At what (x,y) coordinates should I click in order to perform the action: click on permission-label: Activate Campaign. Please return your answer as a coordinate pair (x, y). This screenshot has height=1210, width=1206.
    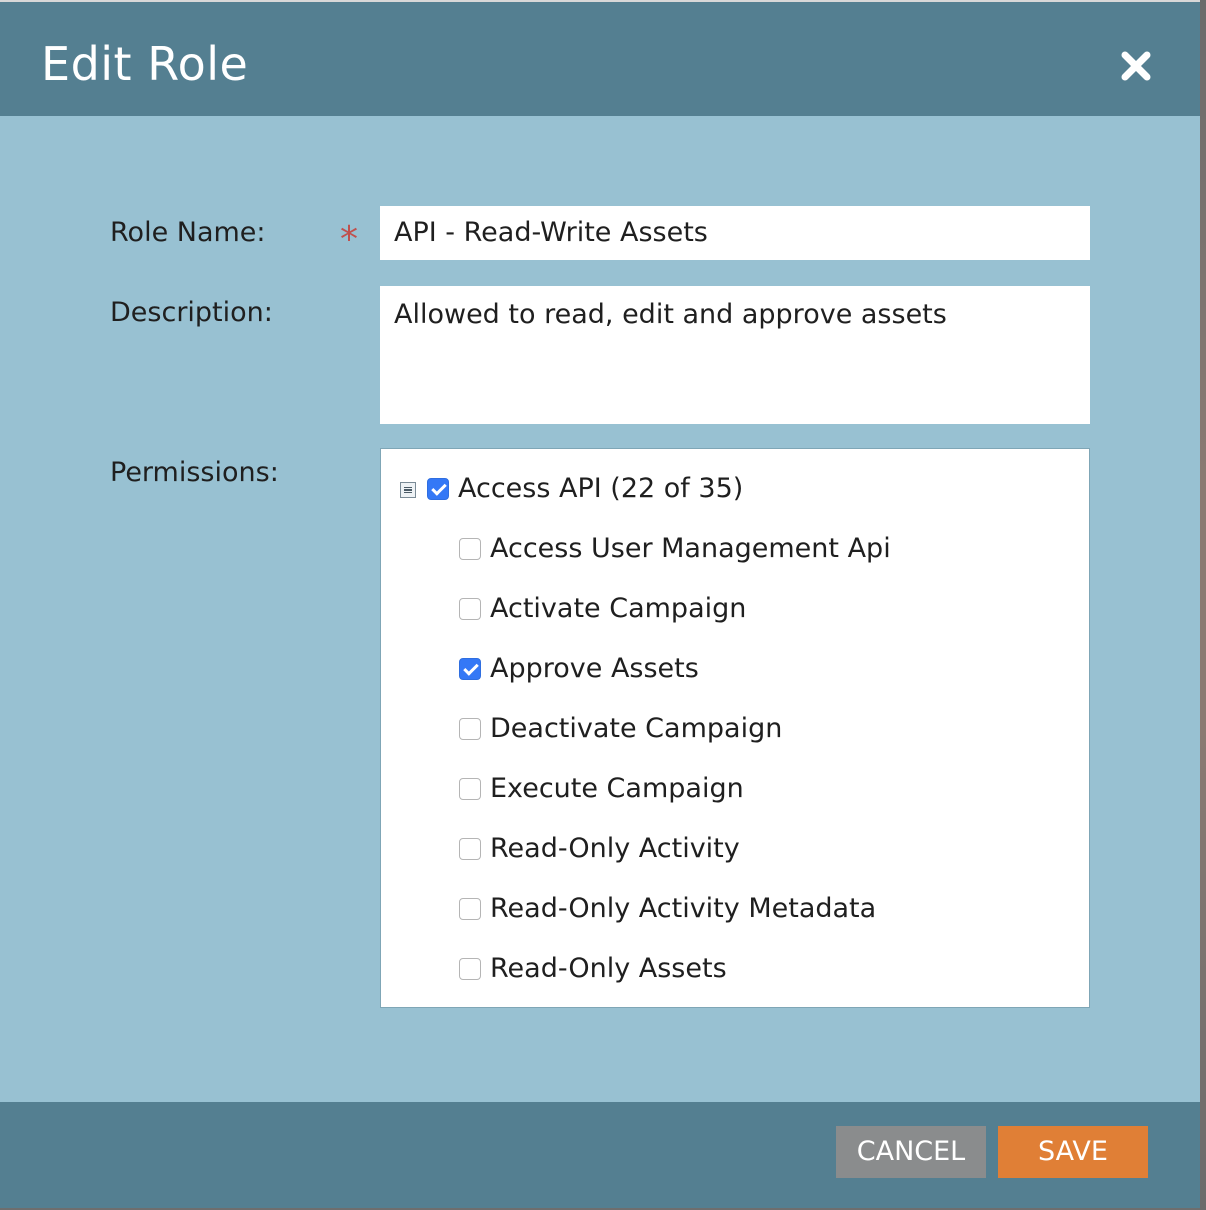
    Looking at the image, I should click on (618, 608).